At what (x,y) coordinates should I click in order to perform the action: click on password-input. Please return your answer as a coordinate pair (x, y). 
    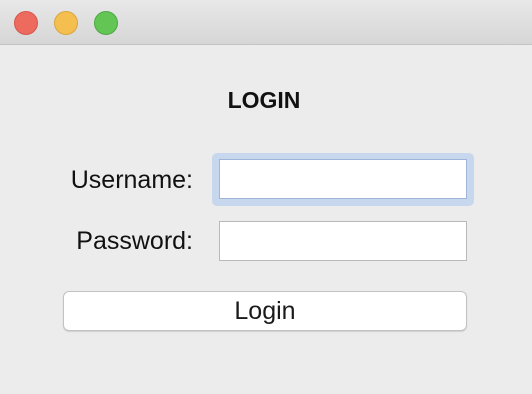
    Looking at the image, I should click on (343, 241).